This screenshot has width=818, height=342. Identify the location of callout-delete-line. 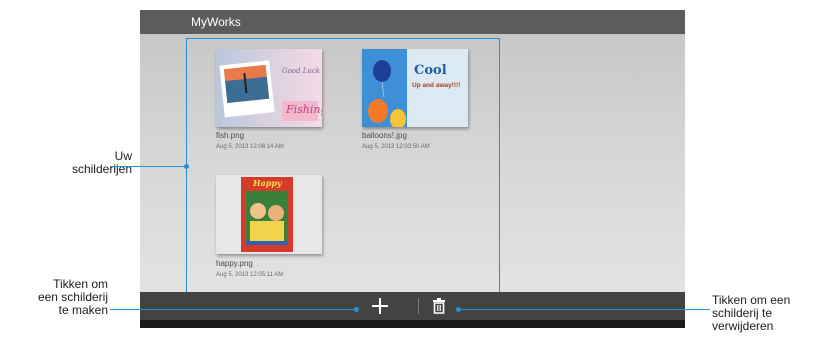
(584, 309).